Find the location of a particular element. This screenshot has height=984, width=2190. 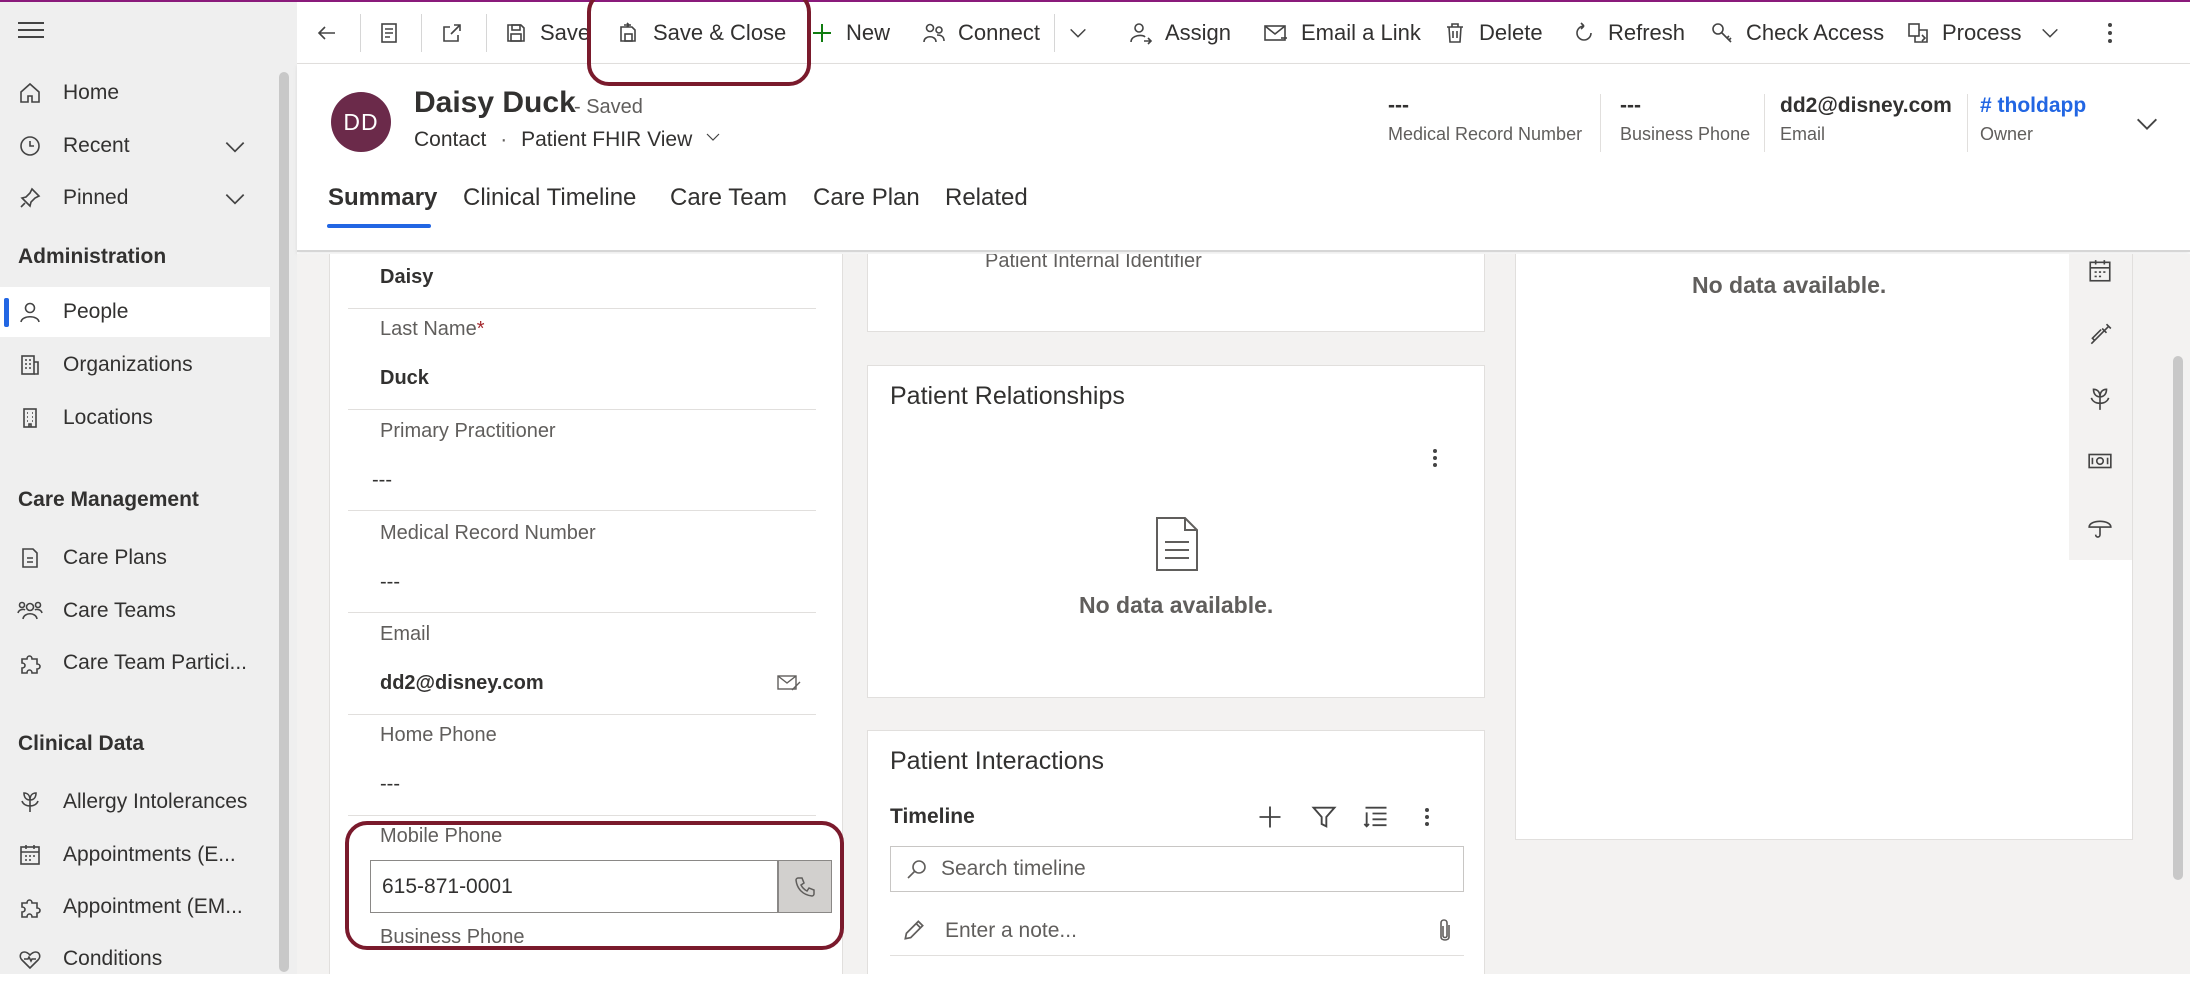

add-timeline-button is located at coordinates (1270, 819).